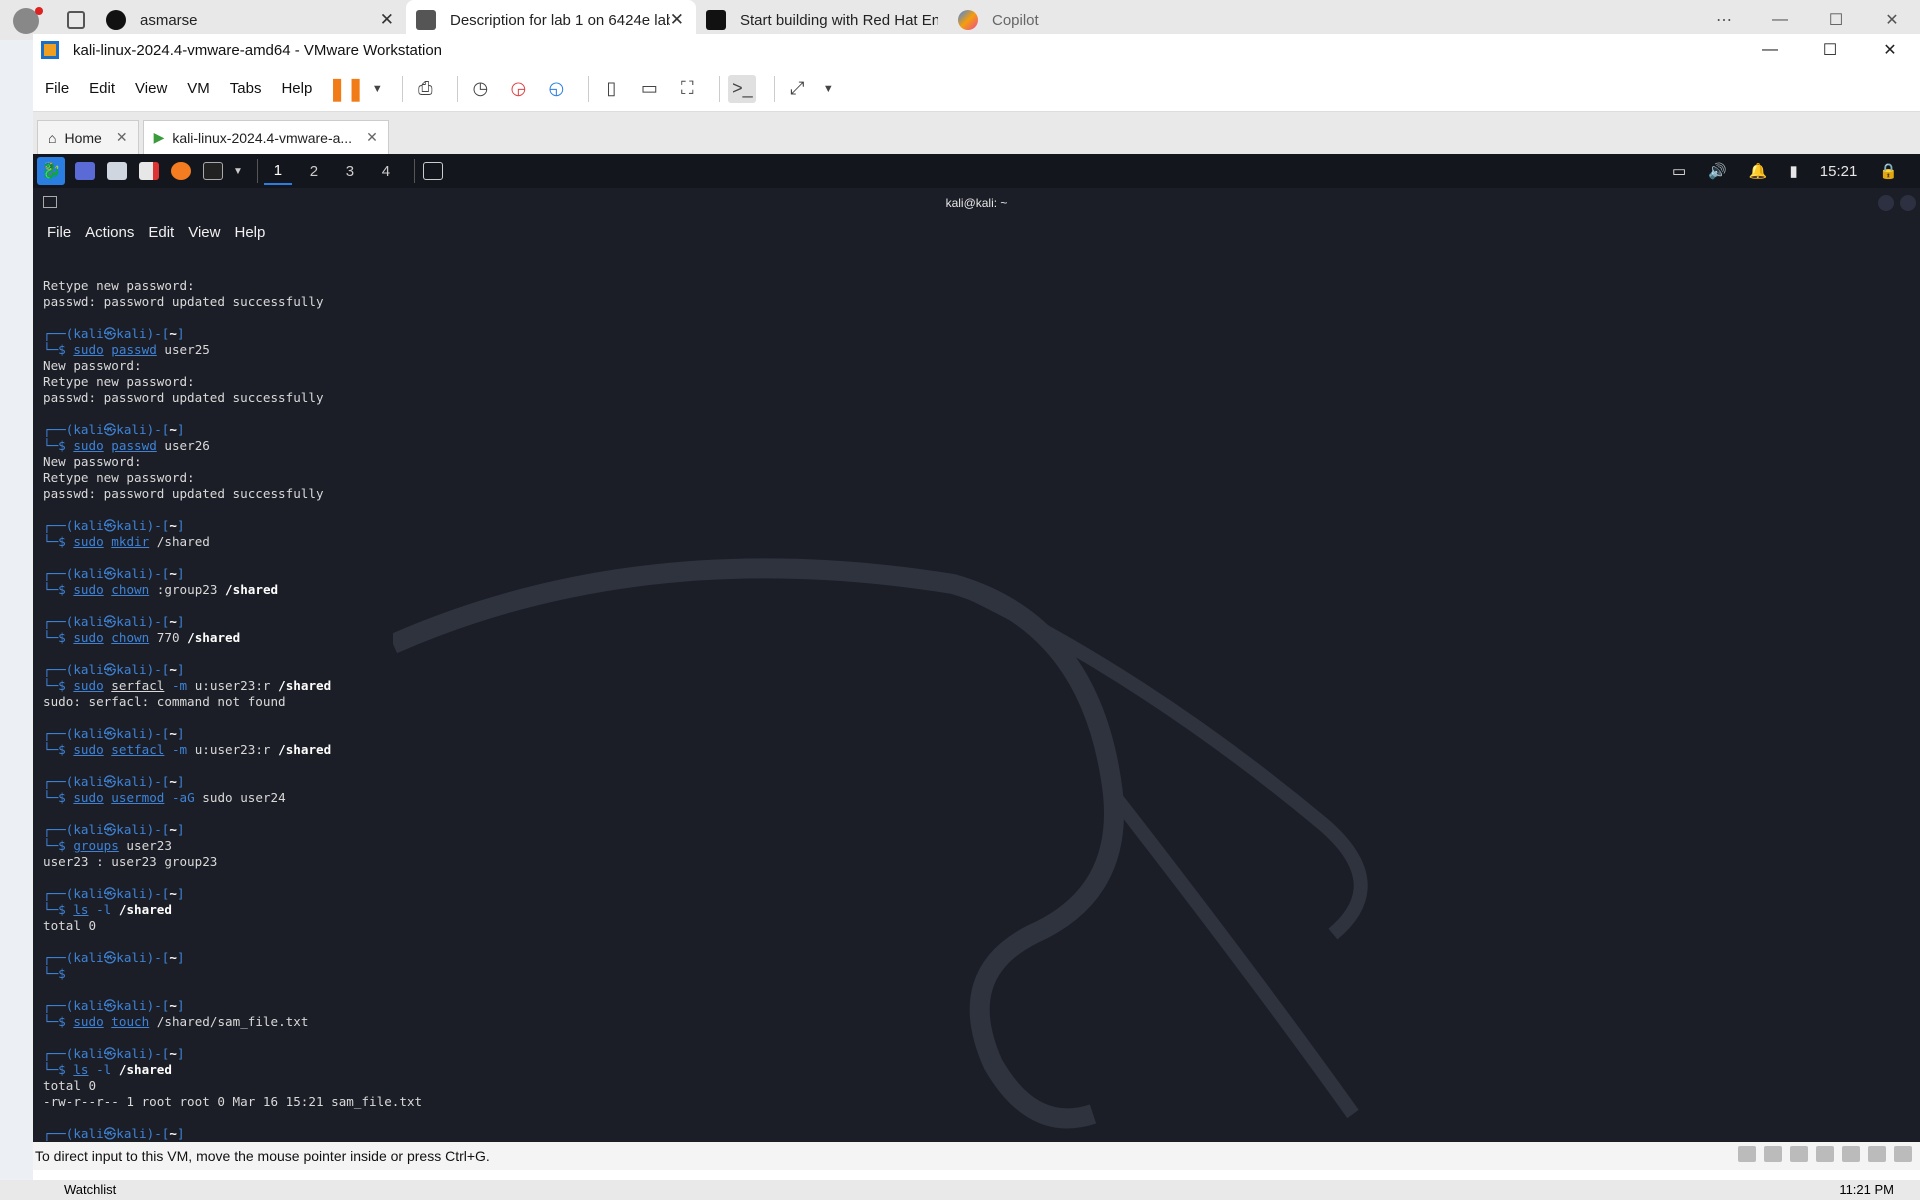 Image resolution: width=1920 pixels, height=1200 pixels. Describe the element at coordinates (649, 89) in the screenshot. I see `thumbnail-bar-icon: ▭` at that location.